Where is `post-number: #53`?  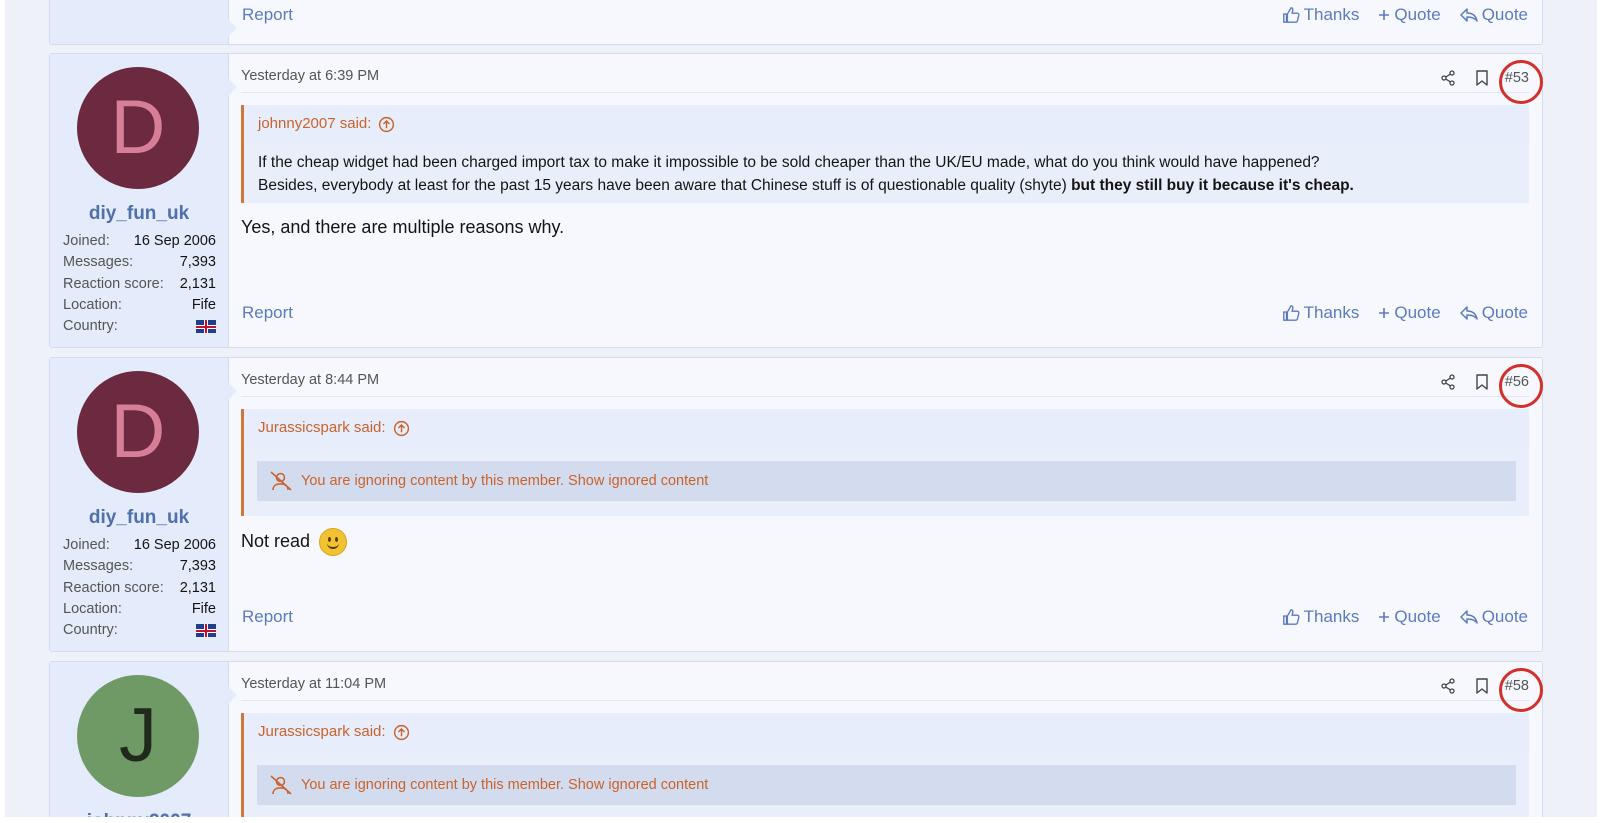 post-number: #53 is located at coordinates (1517, 78).